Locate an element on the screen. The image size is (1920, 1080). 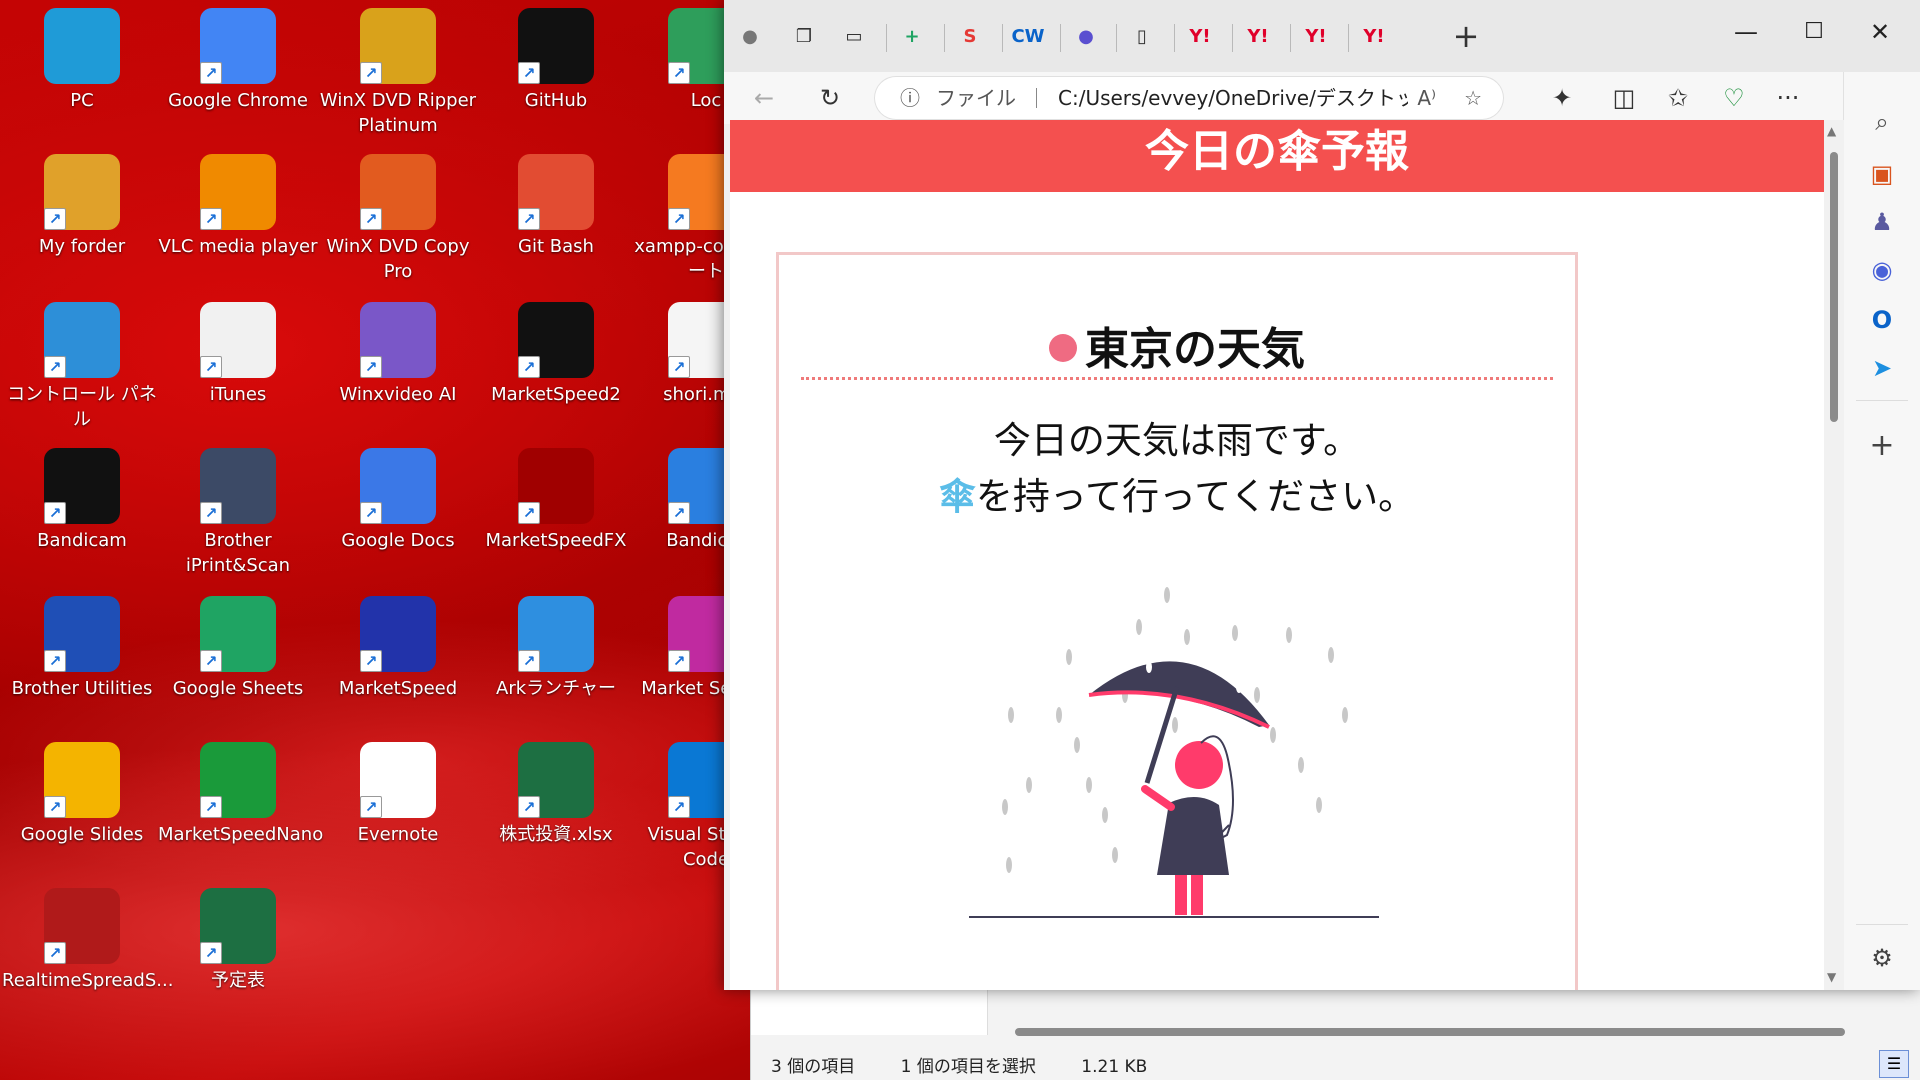
marketspeednano-icon: ↗ is located at coordinates (238, 780).